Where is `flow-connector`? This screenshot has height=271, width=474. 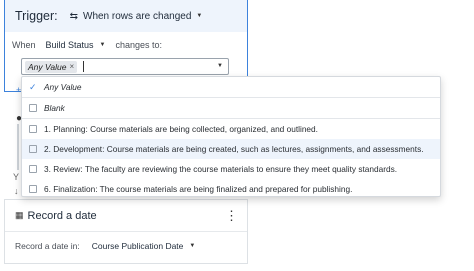 flow-connector is located at coordinates (18, 147).